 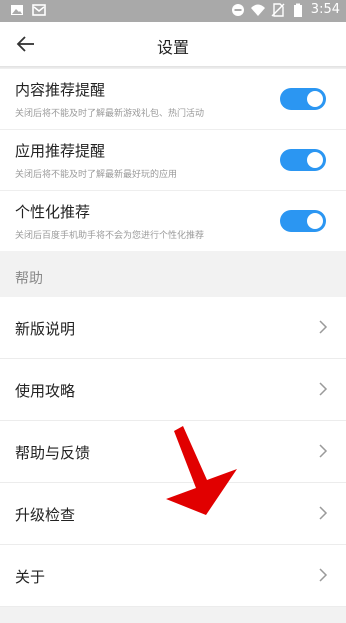 What do you see at coordinates (172, 47) in the screenshot?
I see `page-title: 设置` at bounding box center [172, 47].